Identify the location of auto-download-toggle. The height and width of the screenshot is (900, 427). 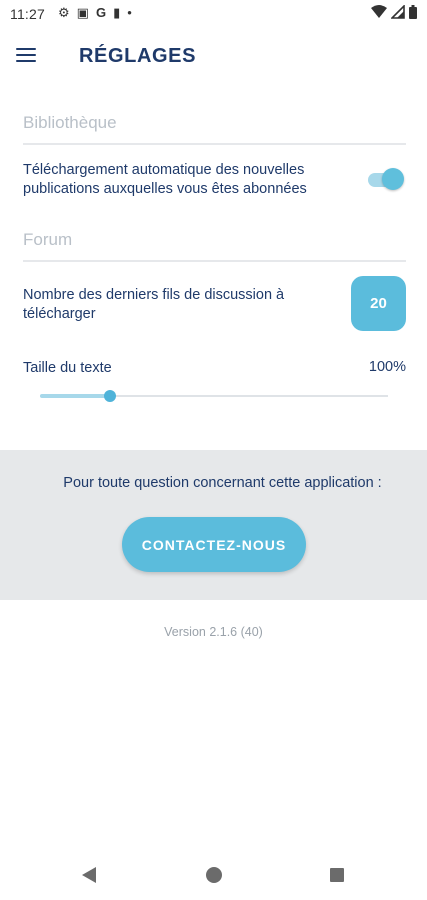
(386, 180).